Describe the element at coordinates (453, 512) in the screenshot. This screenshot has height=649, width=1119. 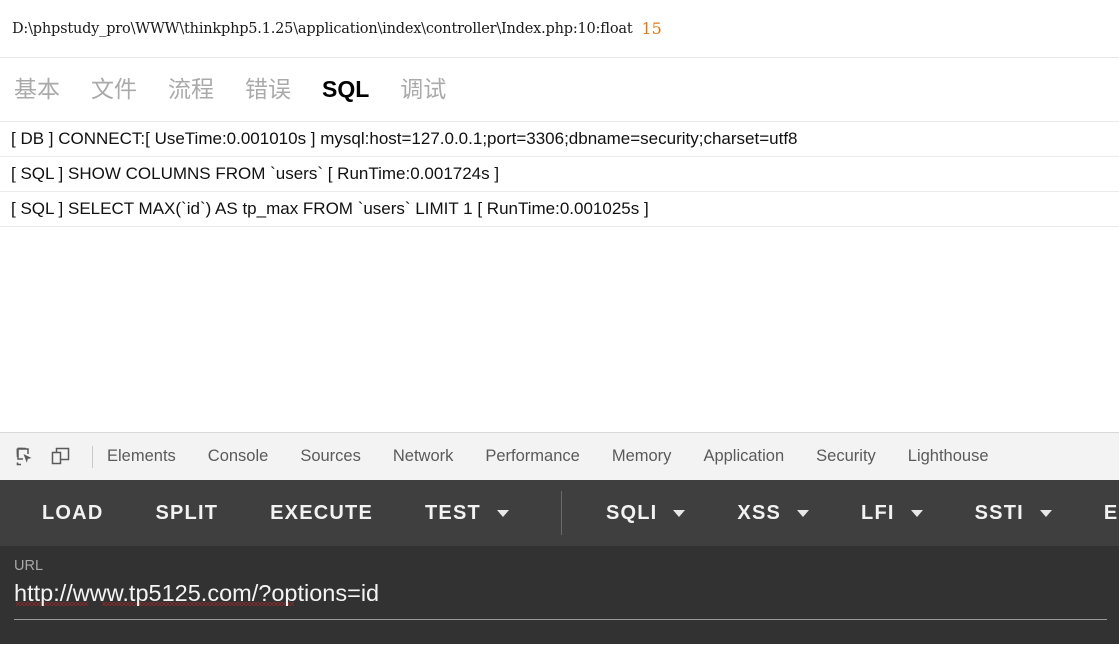
I see `test-menu-label: TEST` at that location.